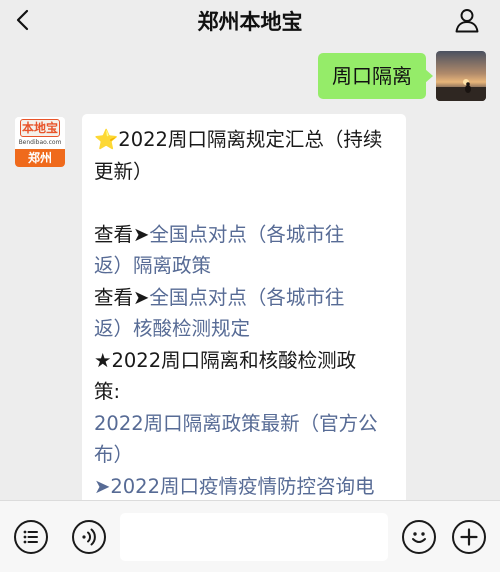 This screenshot has height=572, width=500. I want to click on section-heading-line-2: 策:, so click(107, 391).